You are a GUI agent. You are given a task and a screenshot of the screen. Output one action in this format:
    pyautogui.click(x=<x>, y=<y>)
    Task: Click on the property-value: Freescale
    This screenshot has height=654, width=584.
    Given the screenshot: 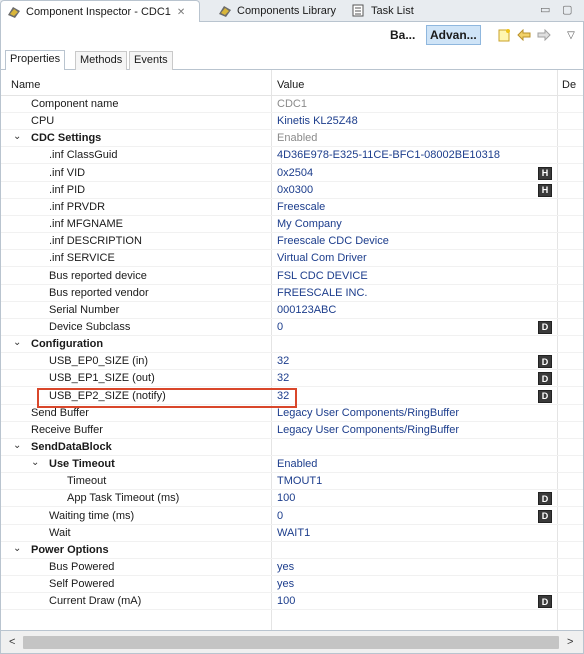 What is the action you would take?
    pyautogui.click(x=301, y=207)
    